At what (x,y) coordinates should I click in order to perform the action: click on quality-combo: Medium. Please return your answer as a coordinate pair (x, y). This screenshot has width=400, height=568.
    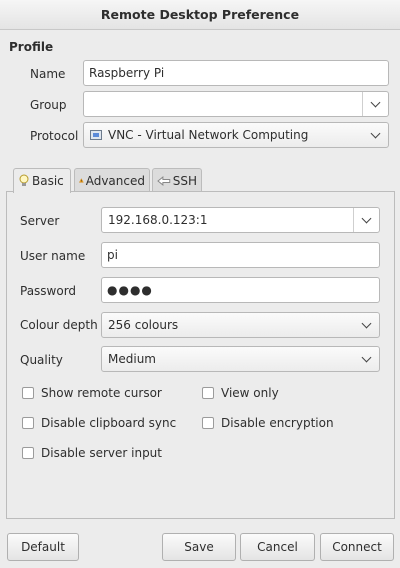
    Looking at the image, I should click on (240, 359).